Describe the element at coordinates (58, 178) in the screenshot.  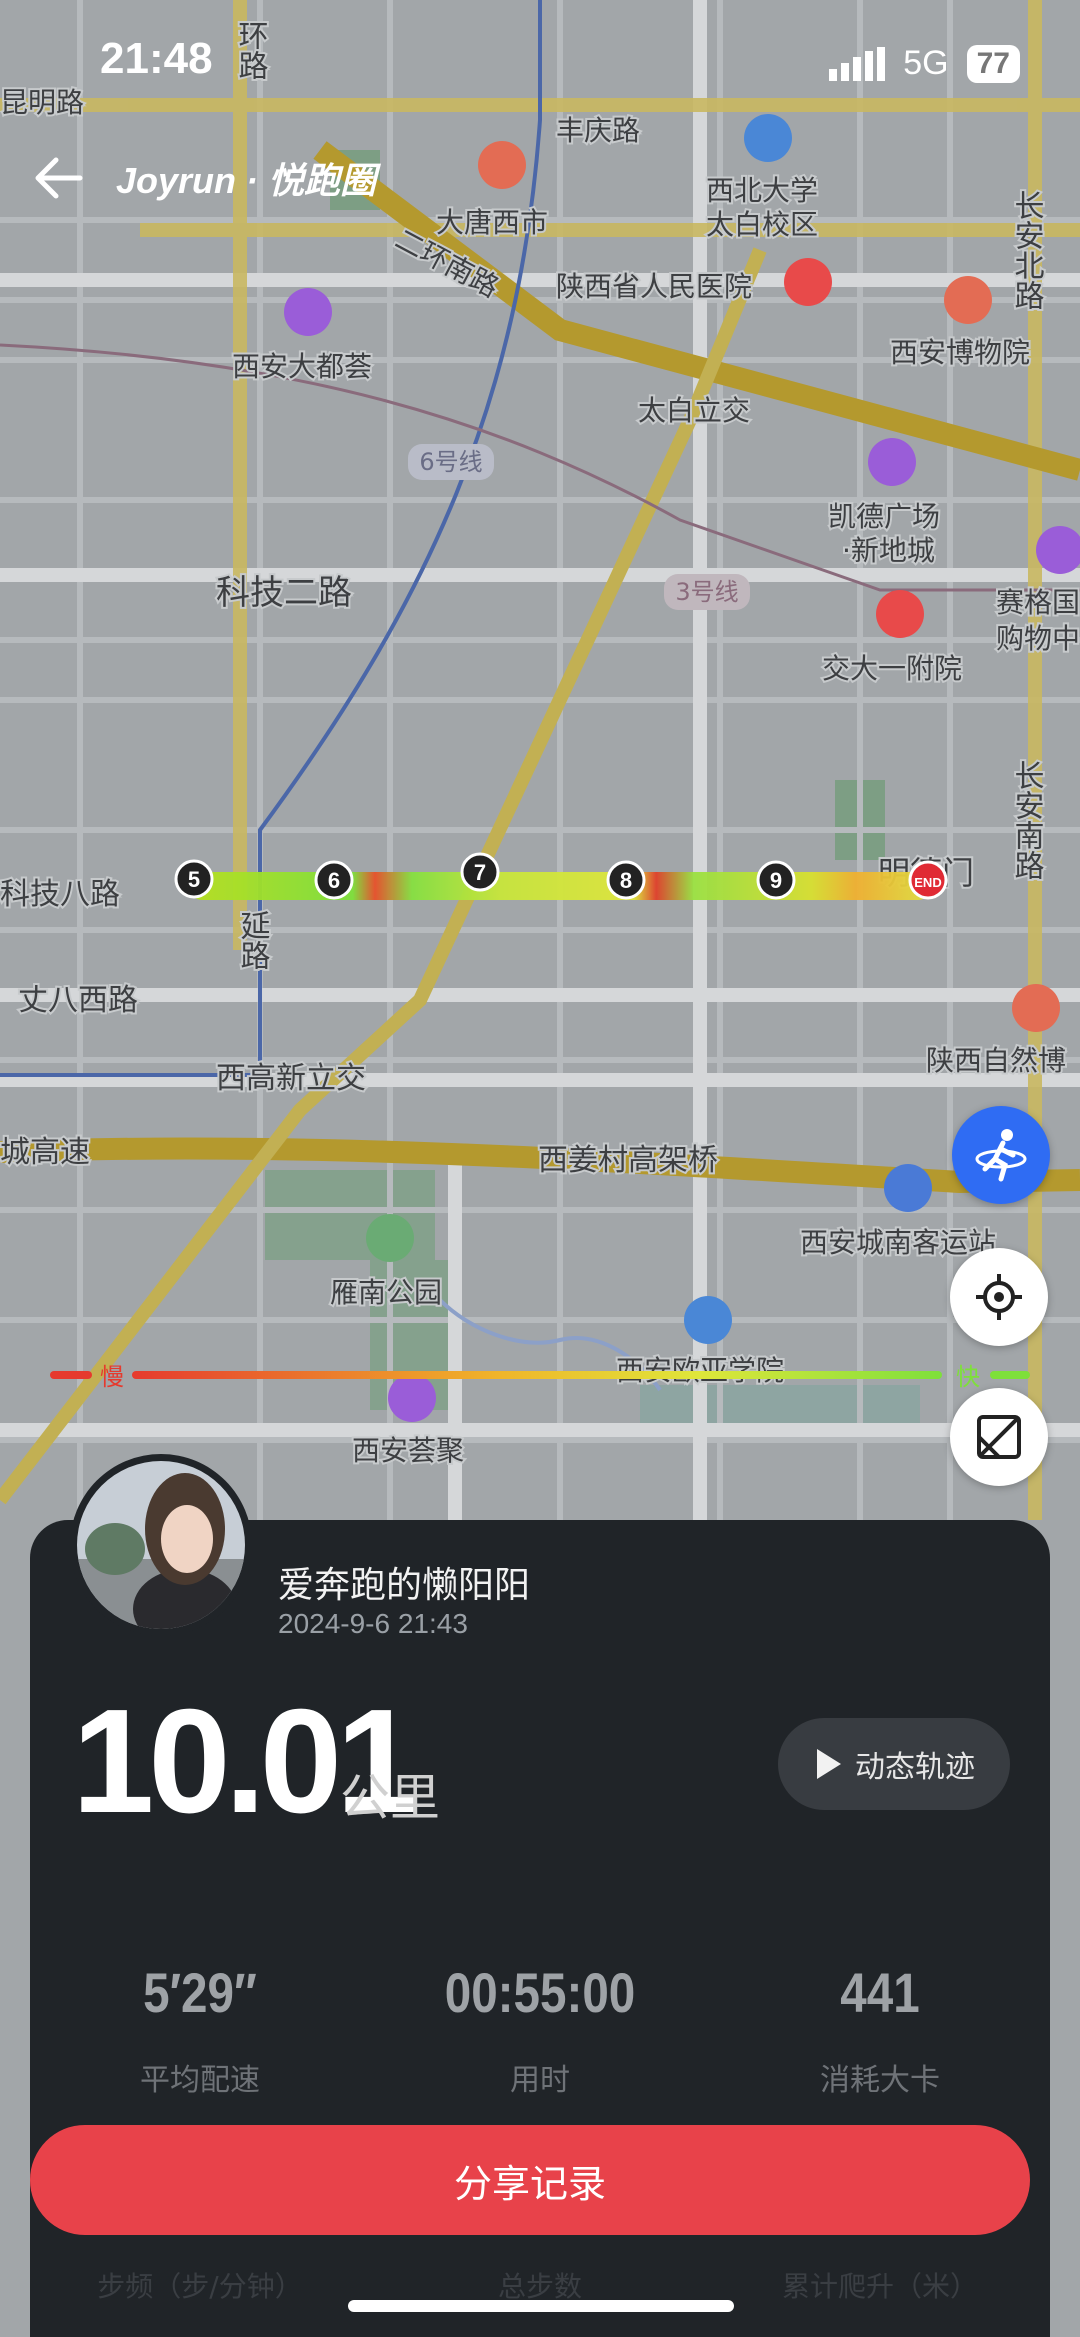
I see `back-arrow-icon` at that location.